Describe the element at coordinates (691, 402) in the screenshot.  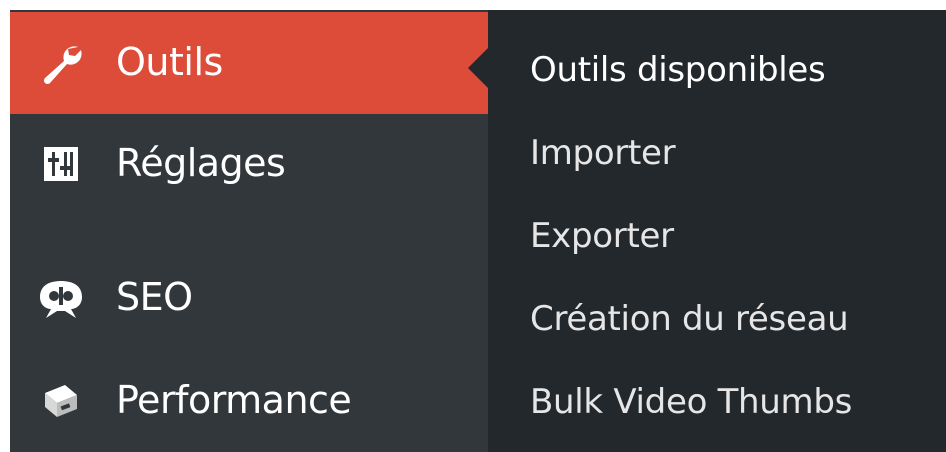
I see `submenu-item-bulk-video-thumbs: Bulk Video Thumbs` at that location.